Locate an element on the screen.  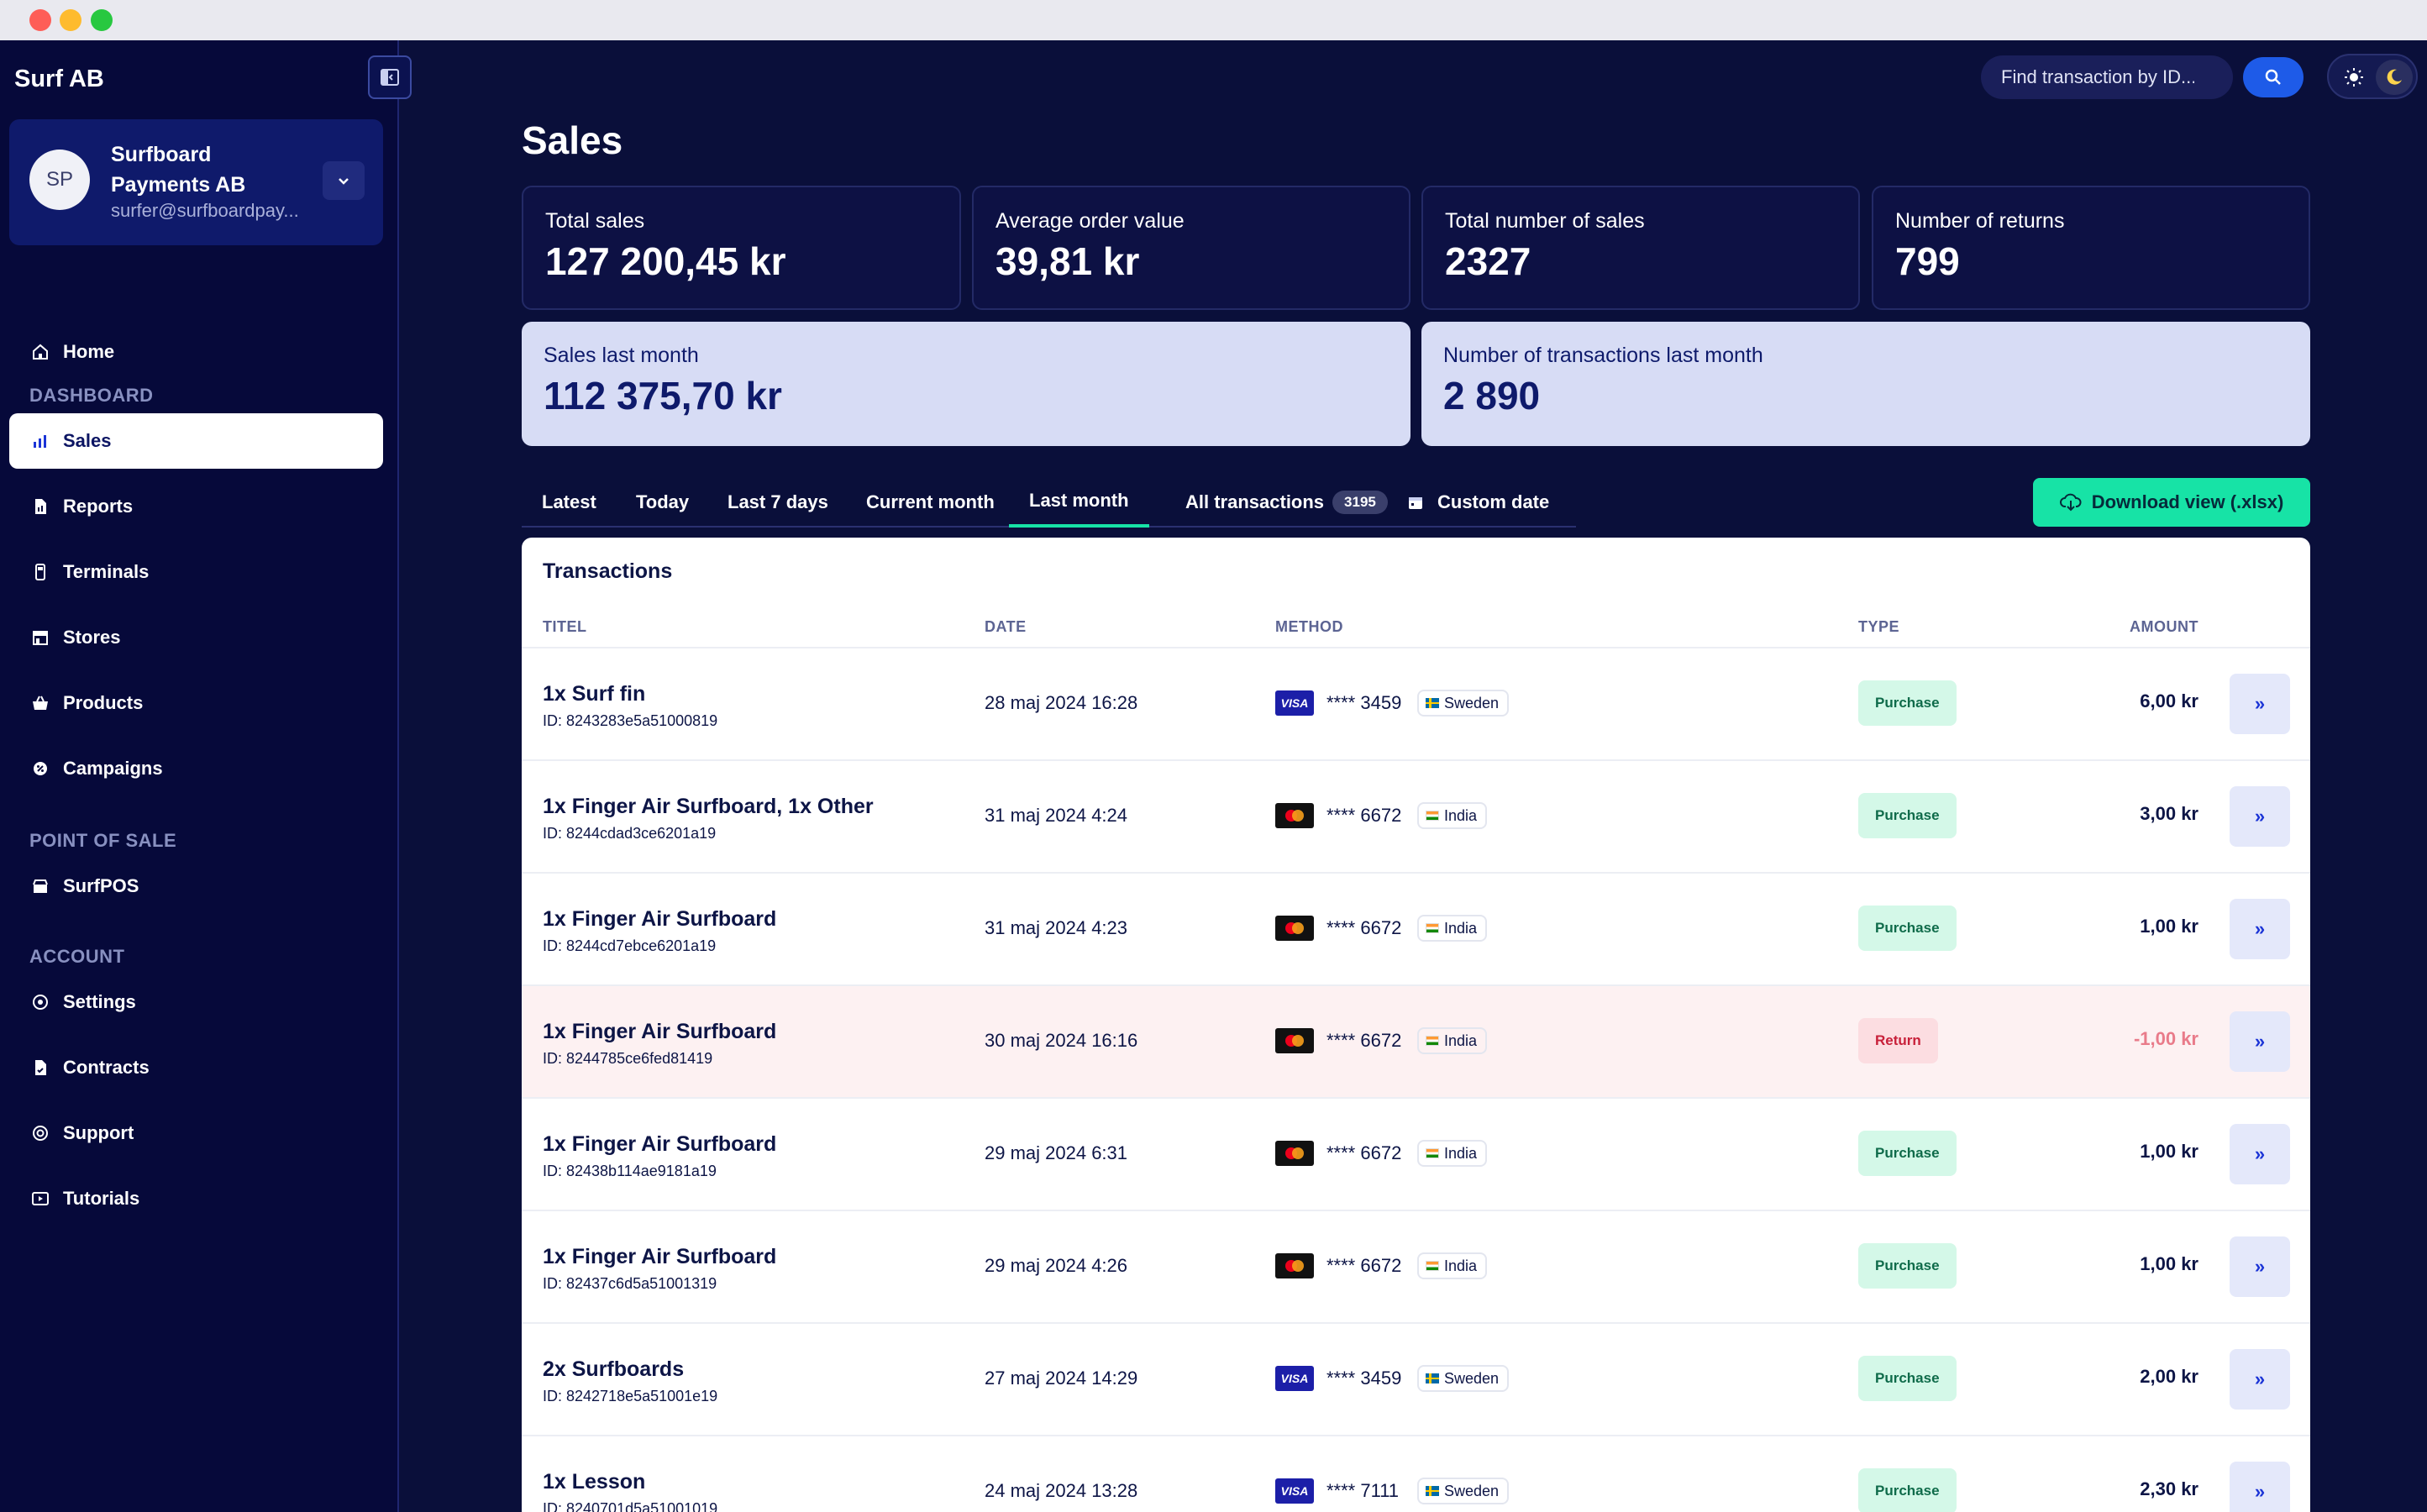
transaction-id: ID: 8243283e5a51000819 is located at coordinates (630, 720).